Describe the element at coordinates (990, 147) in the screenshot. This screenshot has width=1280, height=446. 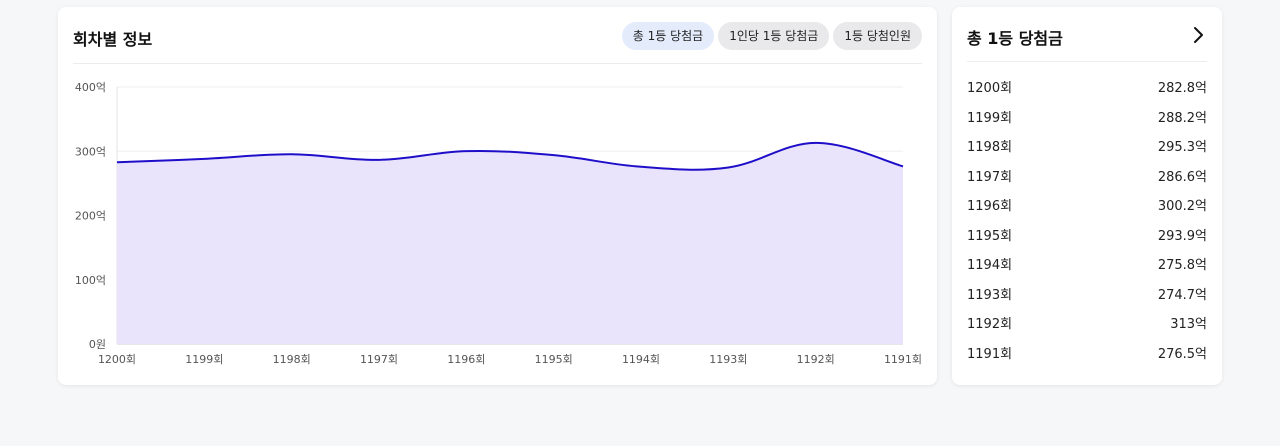
I see `round-label: 1198회` at that location.